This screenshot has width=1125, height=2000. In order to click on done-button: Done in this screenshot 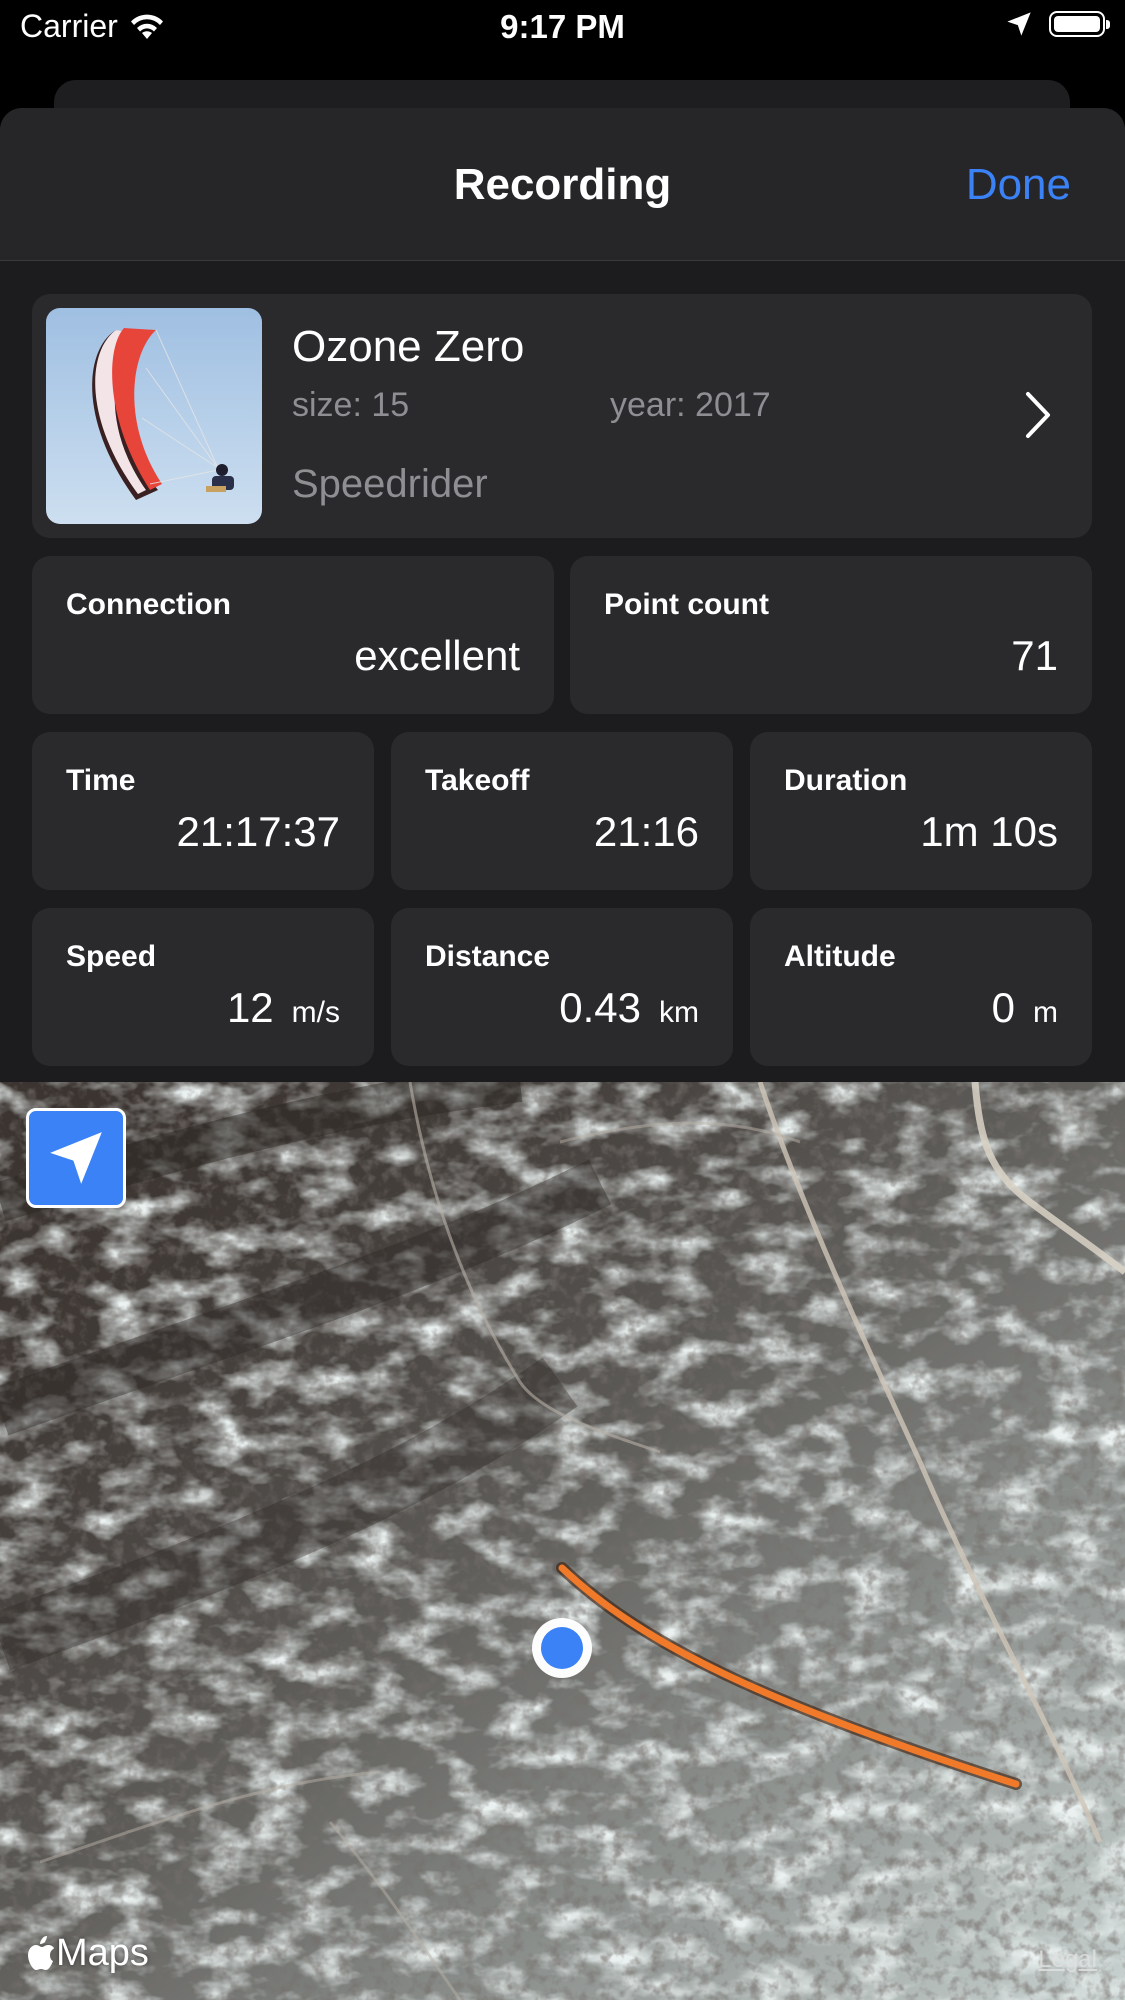, I will do `click(1018, 185)`.